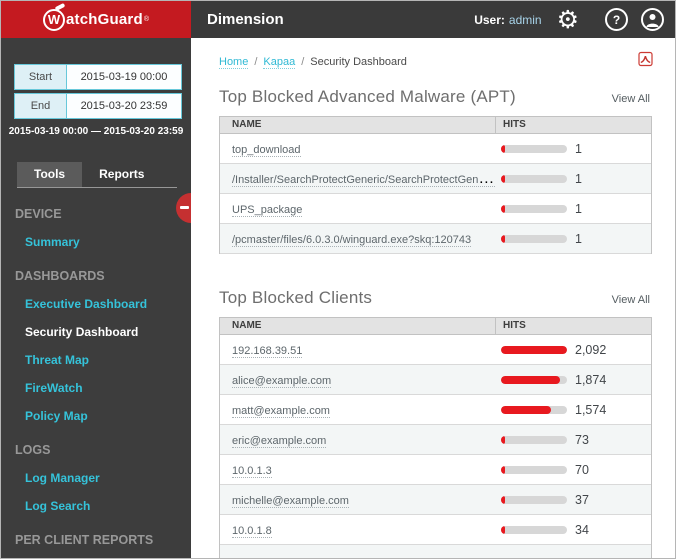 The image size is (676, 559). What do you see at coordinates (582, 499) in the screenshot?
I see `row-hits-value: 37` at bounding box center [582, 499].